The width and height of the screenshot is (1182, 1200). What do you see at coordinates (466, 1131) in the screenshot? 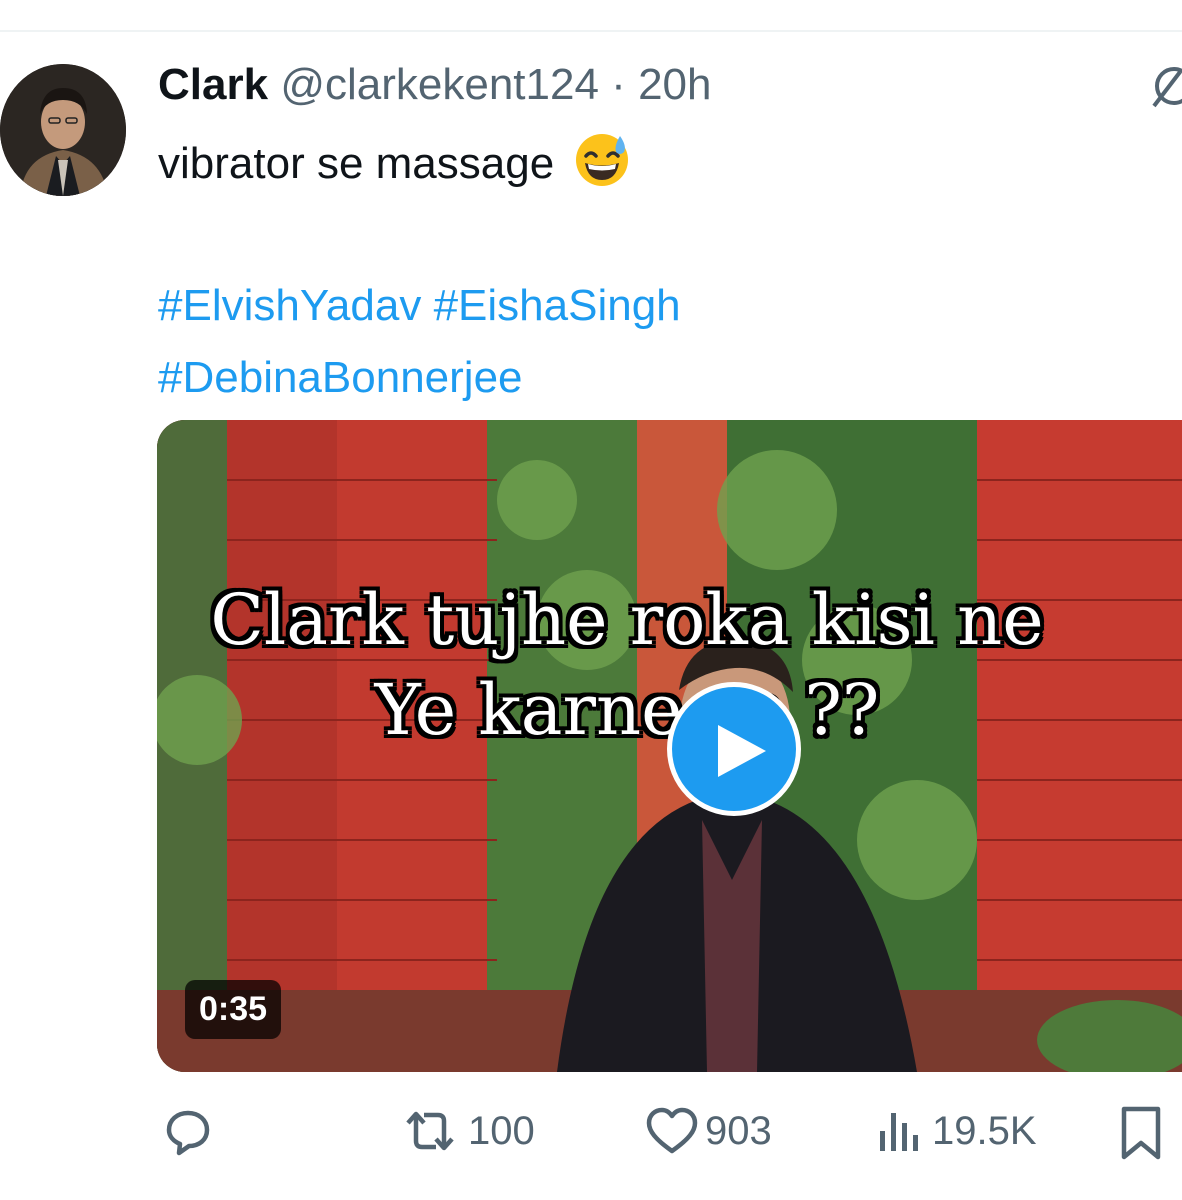
I see `retweet-button: 100` at bounding box center [466, 1131].